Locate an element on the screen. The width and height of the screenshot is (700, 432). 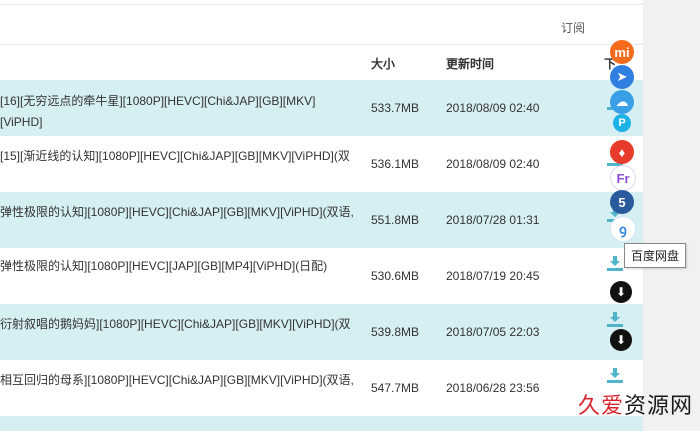
row-time: 2018/07/28 01:31 is located at coordinates (493, 220).